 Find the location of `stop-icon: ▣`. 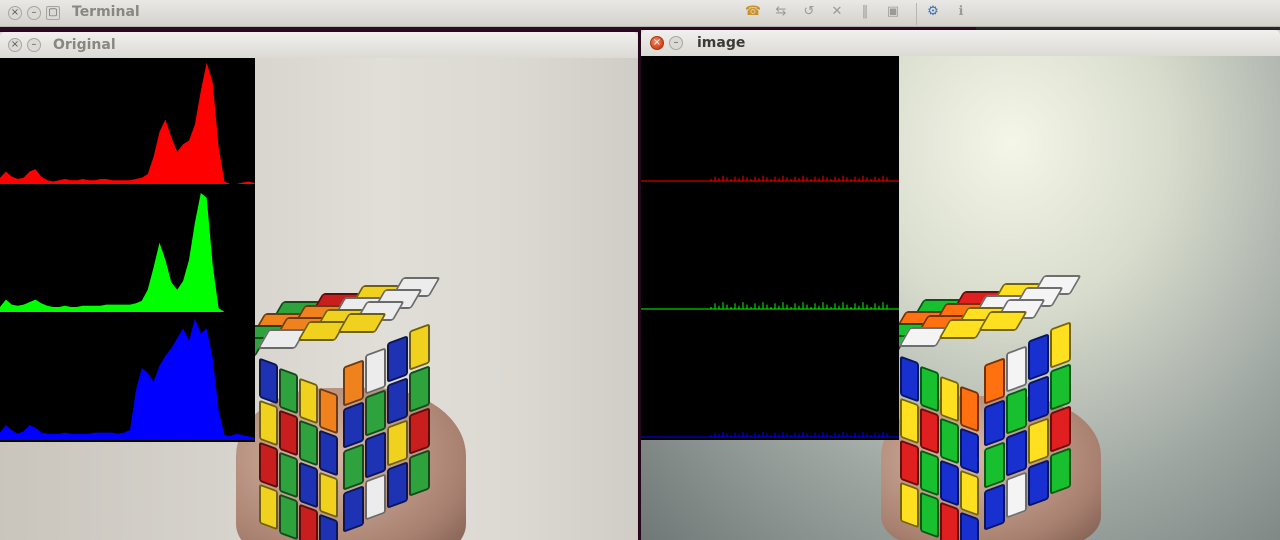

stop-icon: ▣ is located at coordinates (893, 12).